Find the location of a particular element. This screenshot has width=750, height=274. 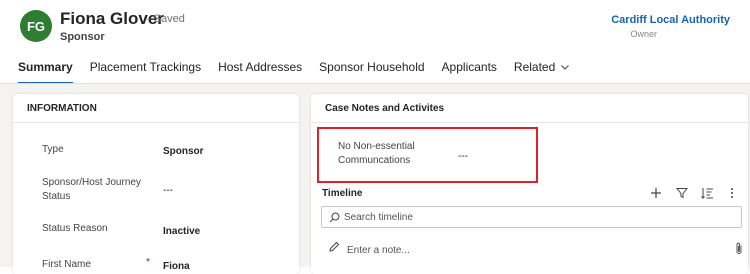

tab-sponsor-household: Sponsor Household is located at coordinates (371, 67).